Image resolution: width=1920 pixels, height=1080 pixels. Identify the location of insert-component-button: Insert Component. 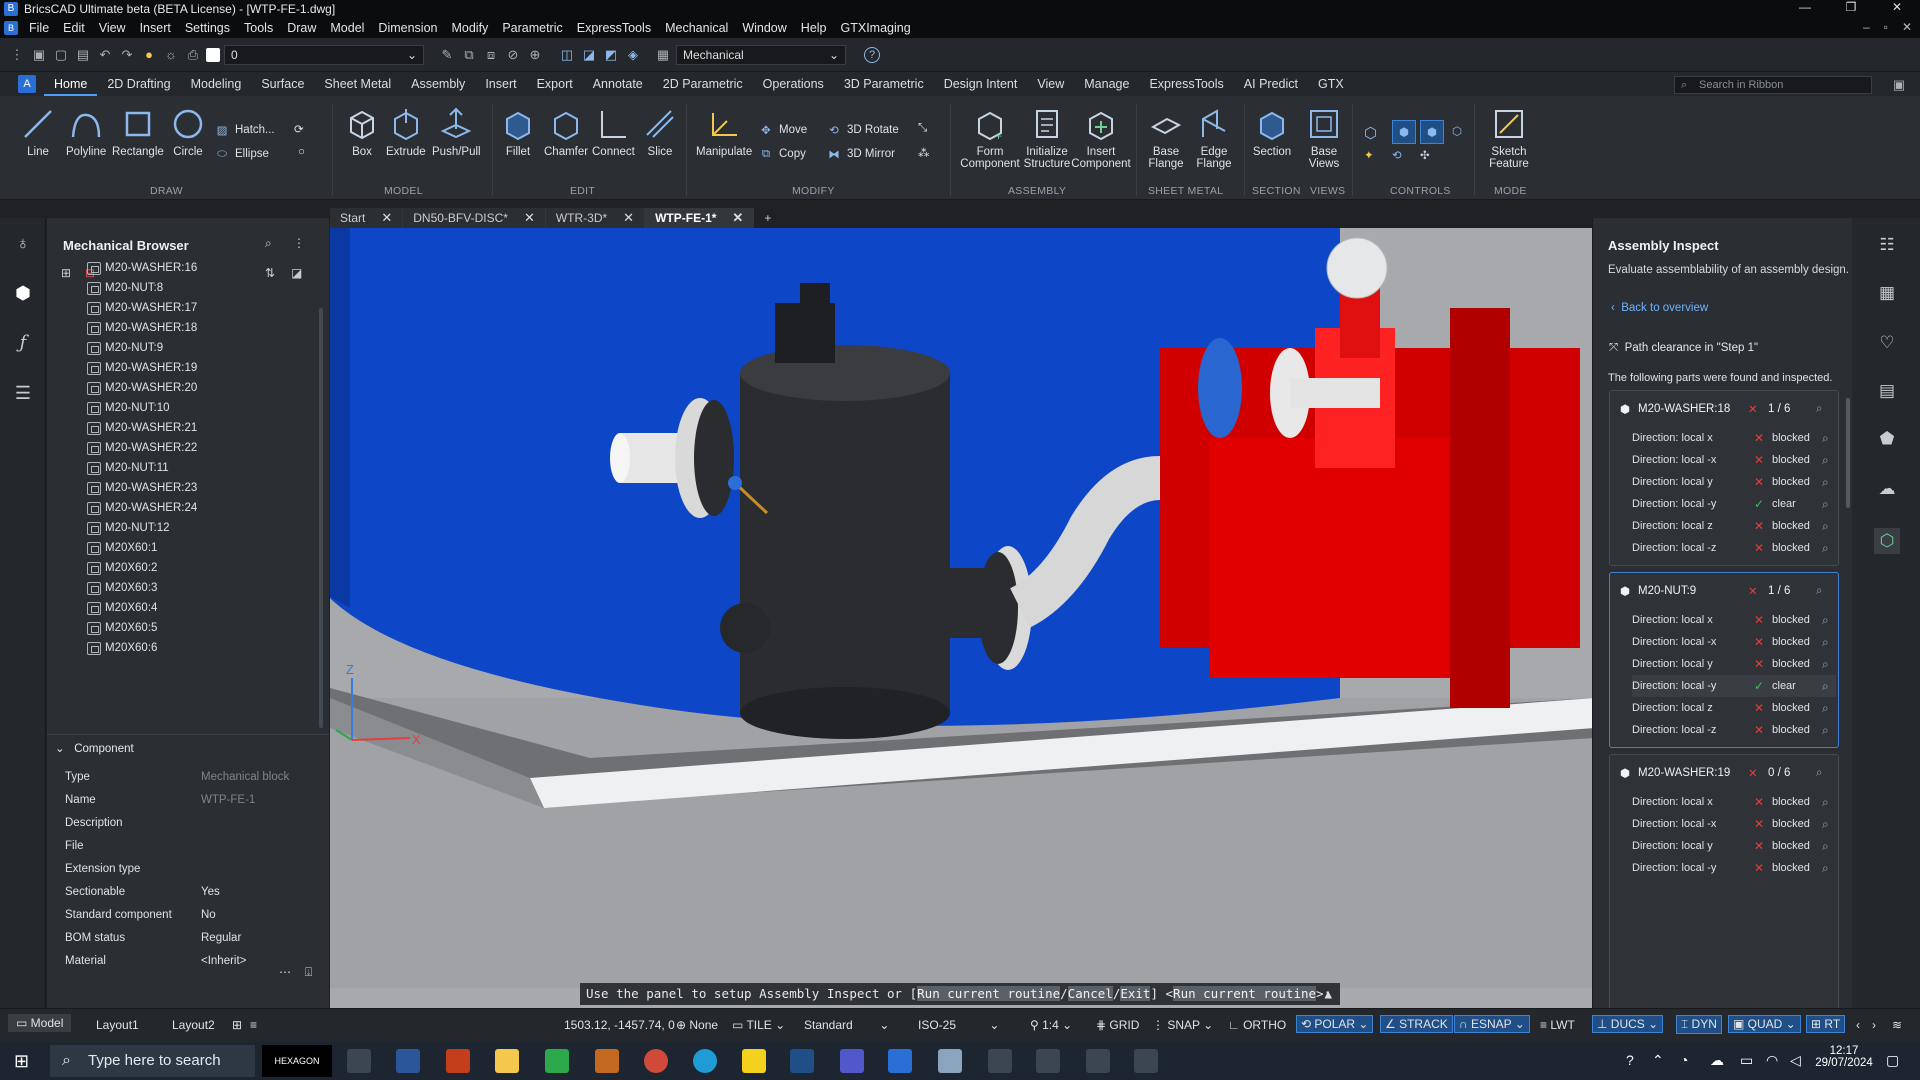
(1101, 138).